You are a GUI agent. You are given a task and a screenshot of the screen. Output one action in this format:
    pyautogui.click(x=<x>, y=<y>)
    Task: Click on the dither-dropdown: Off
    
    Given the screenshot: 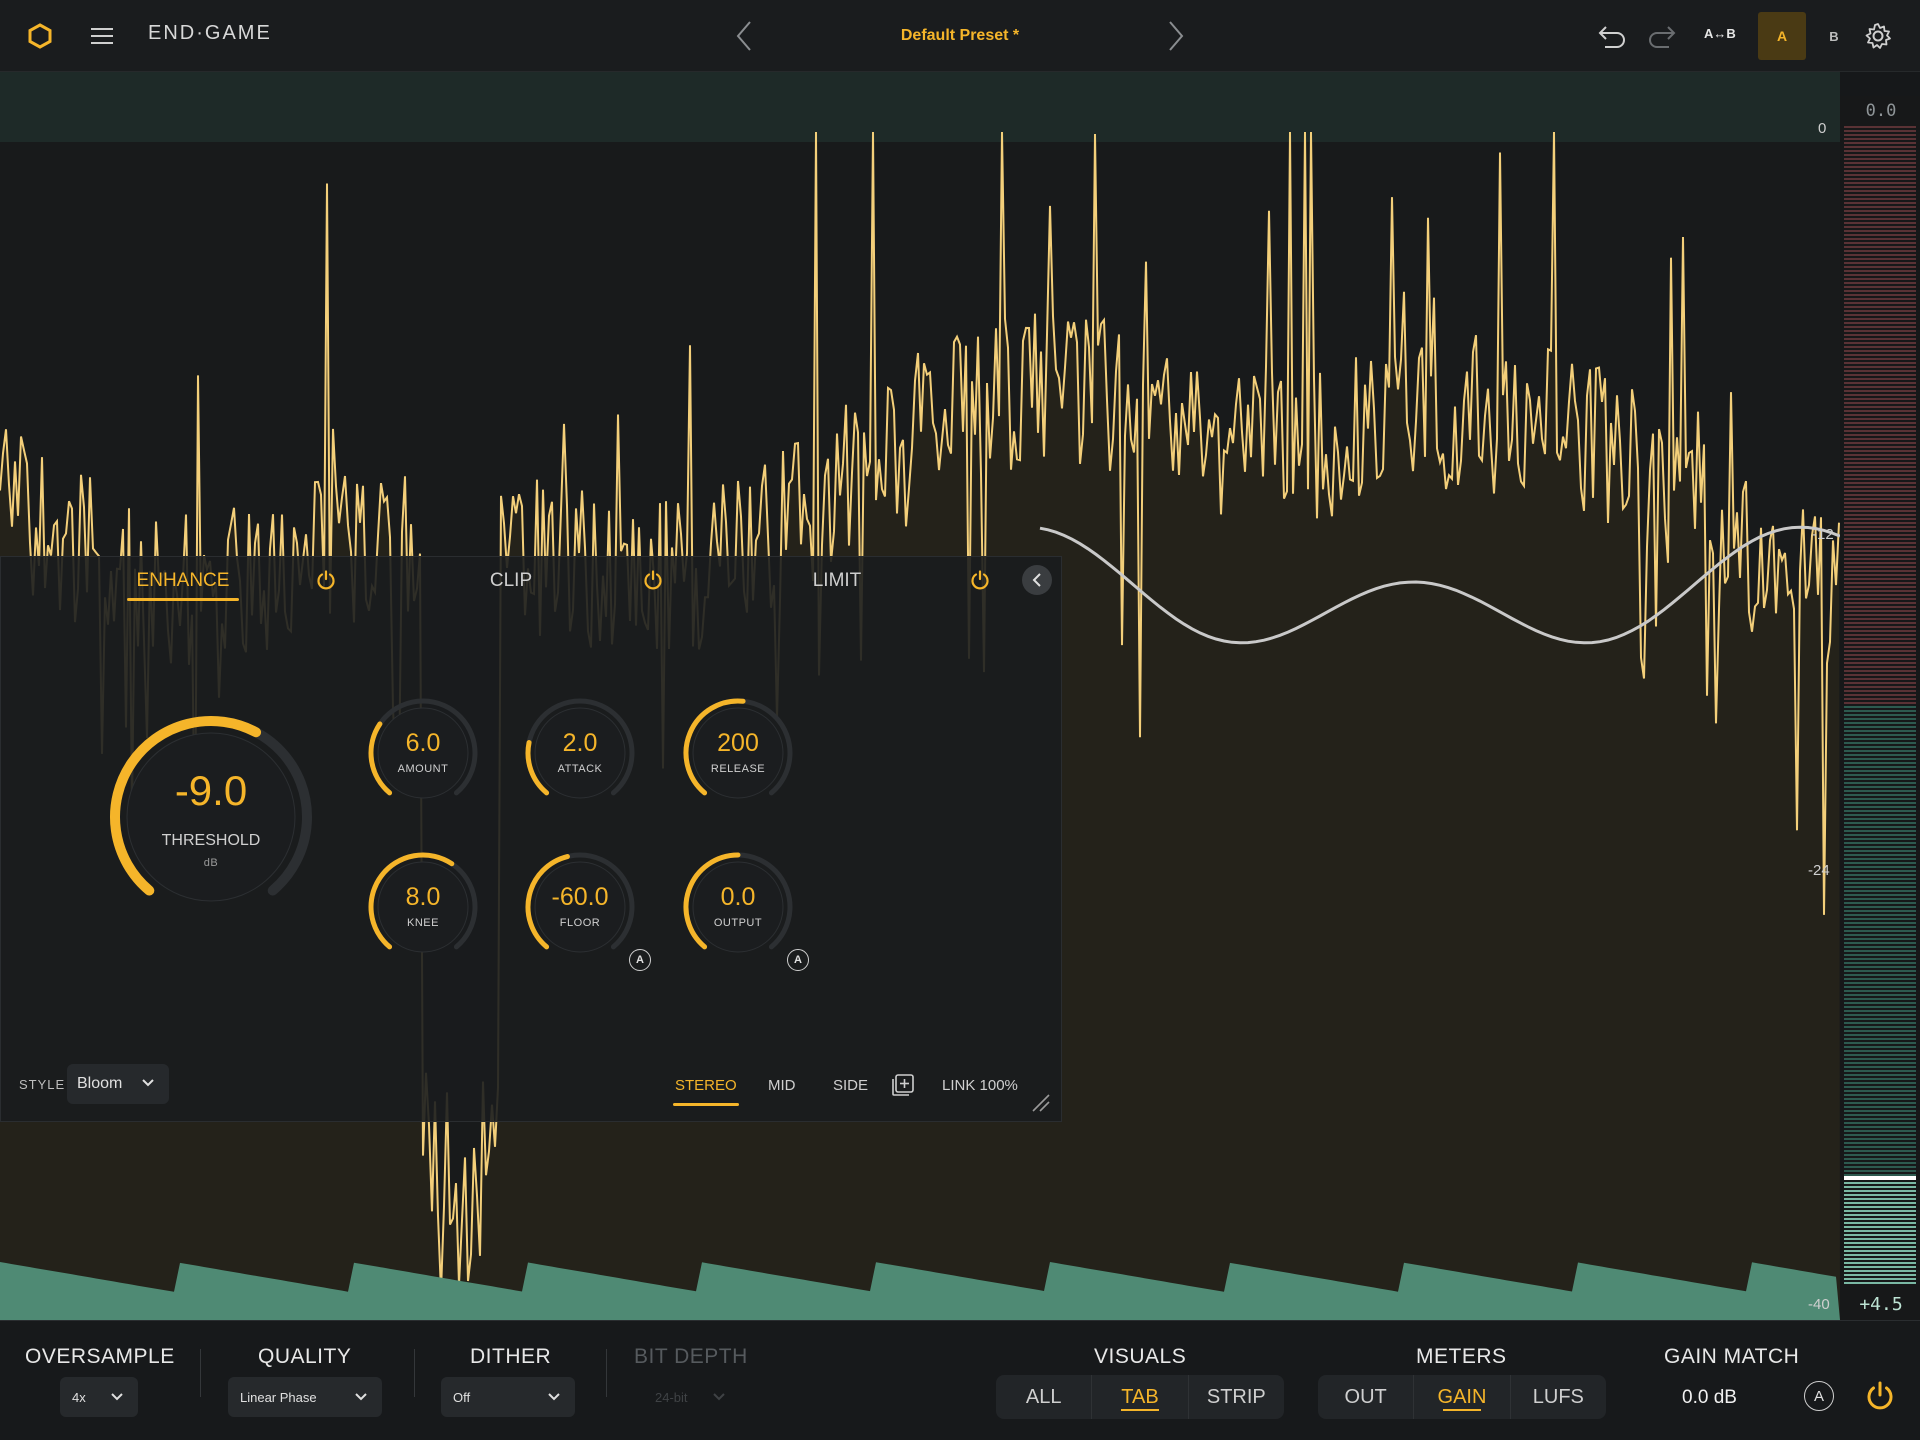 What is the action you would take?
    pyautogui.click(x=508, y=1397)
    